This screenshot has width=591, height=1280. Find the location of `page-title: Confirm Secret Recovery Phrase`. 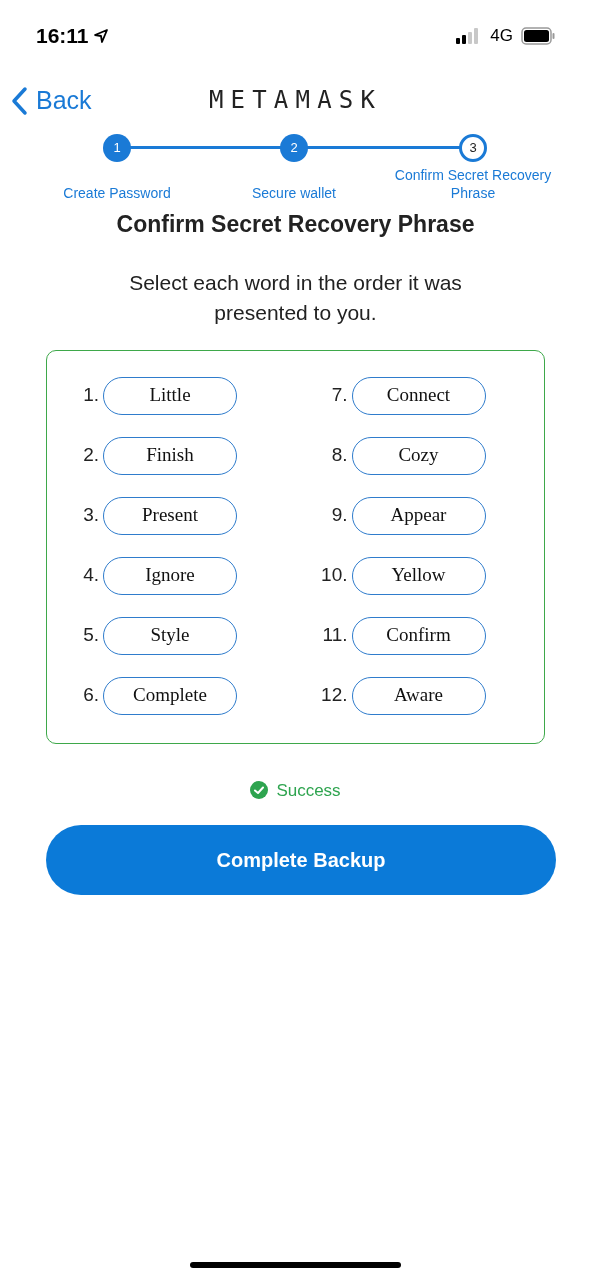

page-title: Confirm Secret Recovery Phrase is located at coordinates (295, 224).